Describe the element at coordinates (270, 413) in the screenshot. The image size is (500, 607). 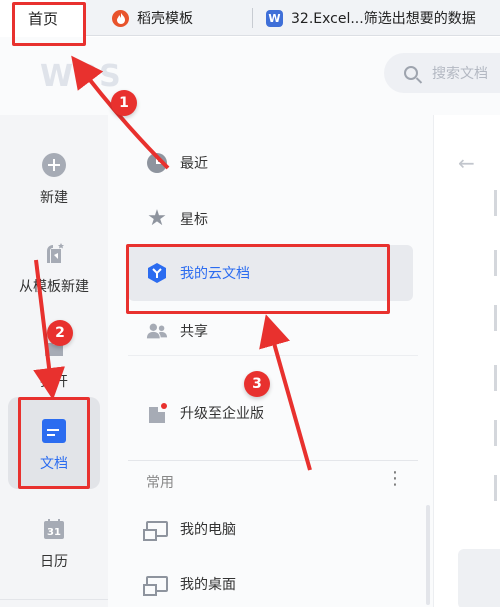
I see `nav-item-upgrade-enterprise: 升级至企业版` at that location.